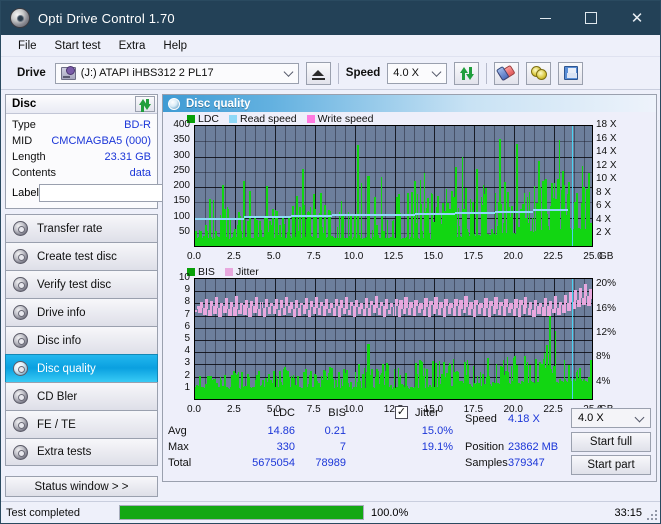 Image resolution: width=661 pixels, height=524 pixels. Describe the element at coordinates (127, 157) in the screenshot. I see `disc-row-length-value: 23.31 GB` at that location.